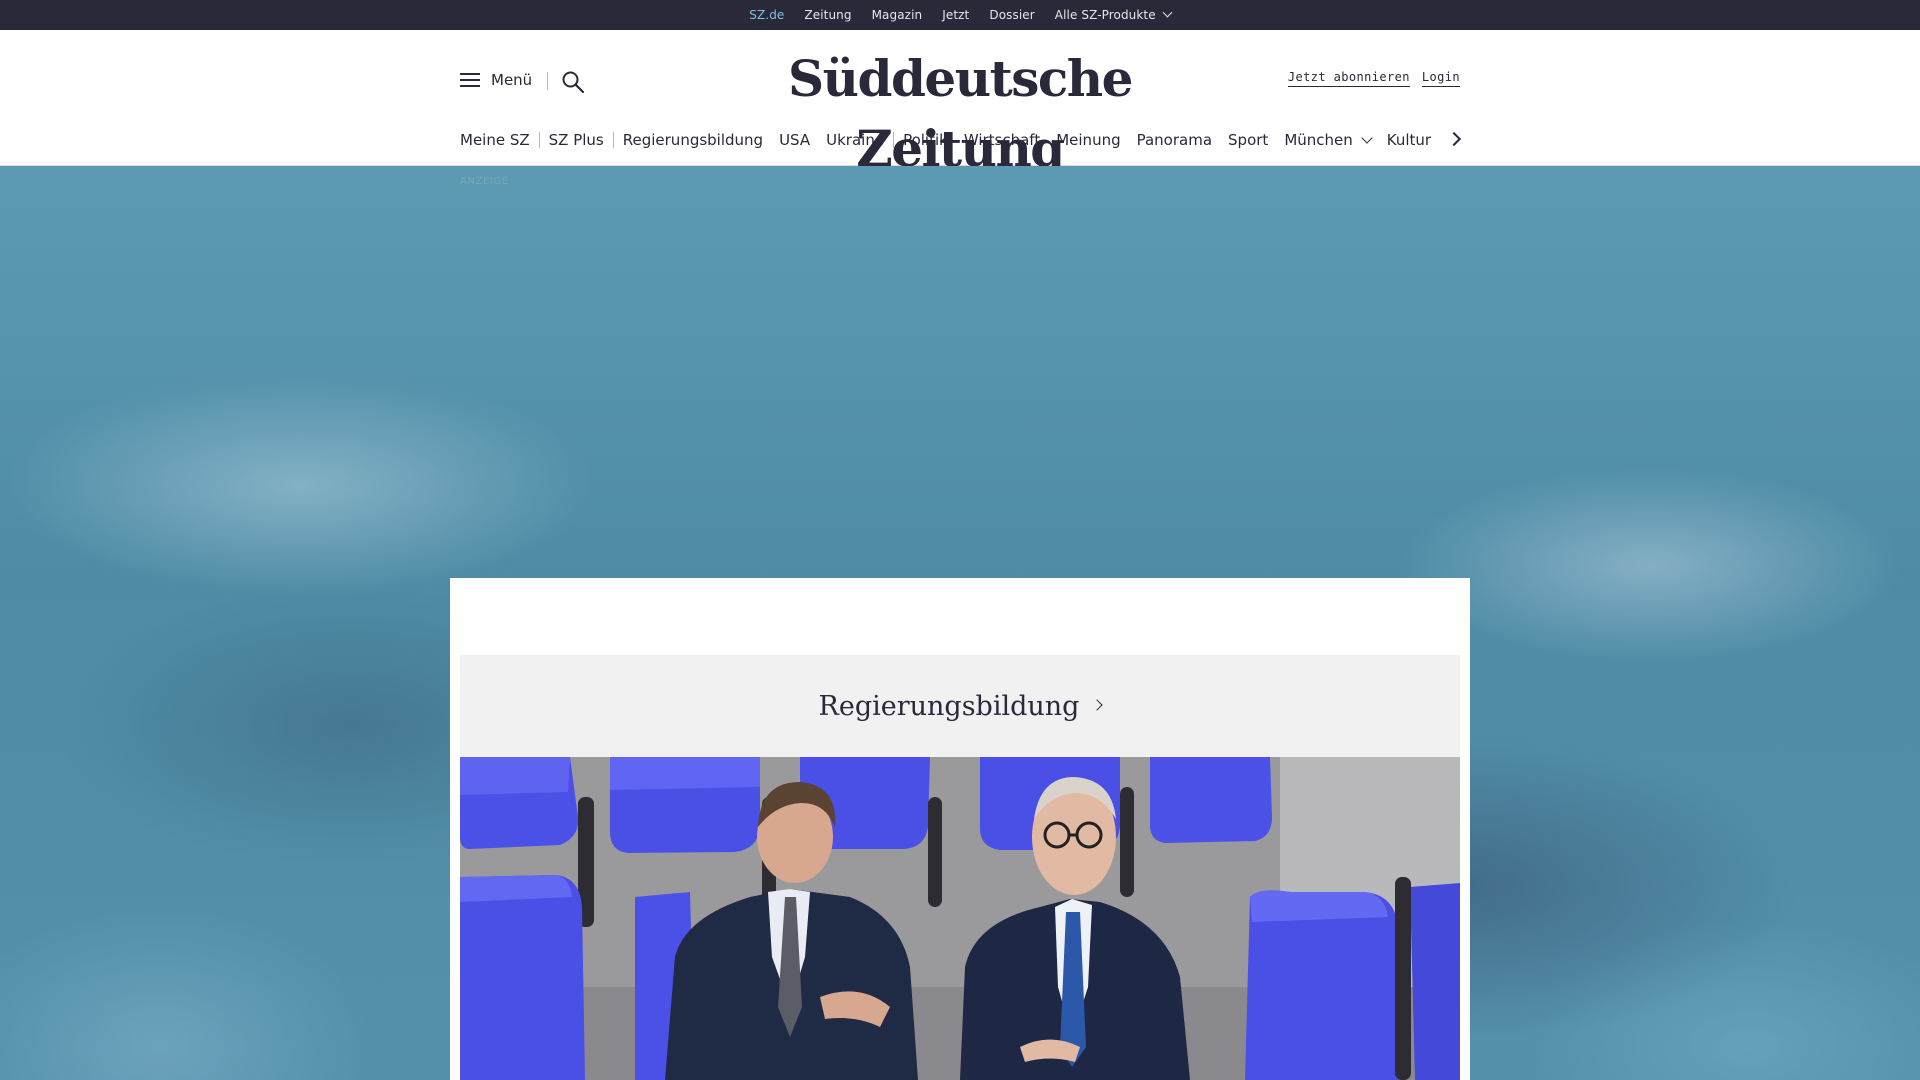 The height and width of the screenshot is (1080, 1920). What do you see at coordinates (949, 706) in the screenshot?
I see `section-title: Regierungsbildung` at bounding box center [949, 706].